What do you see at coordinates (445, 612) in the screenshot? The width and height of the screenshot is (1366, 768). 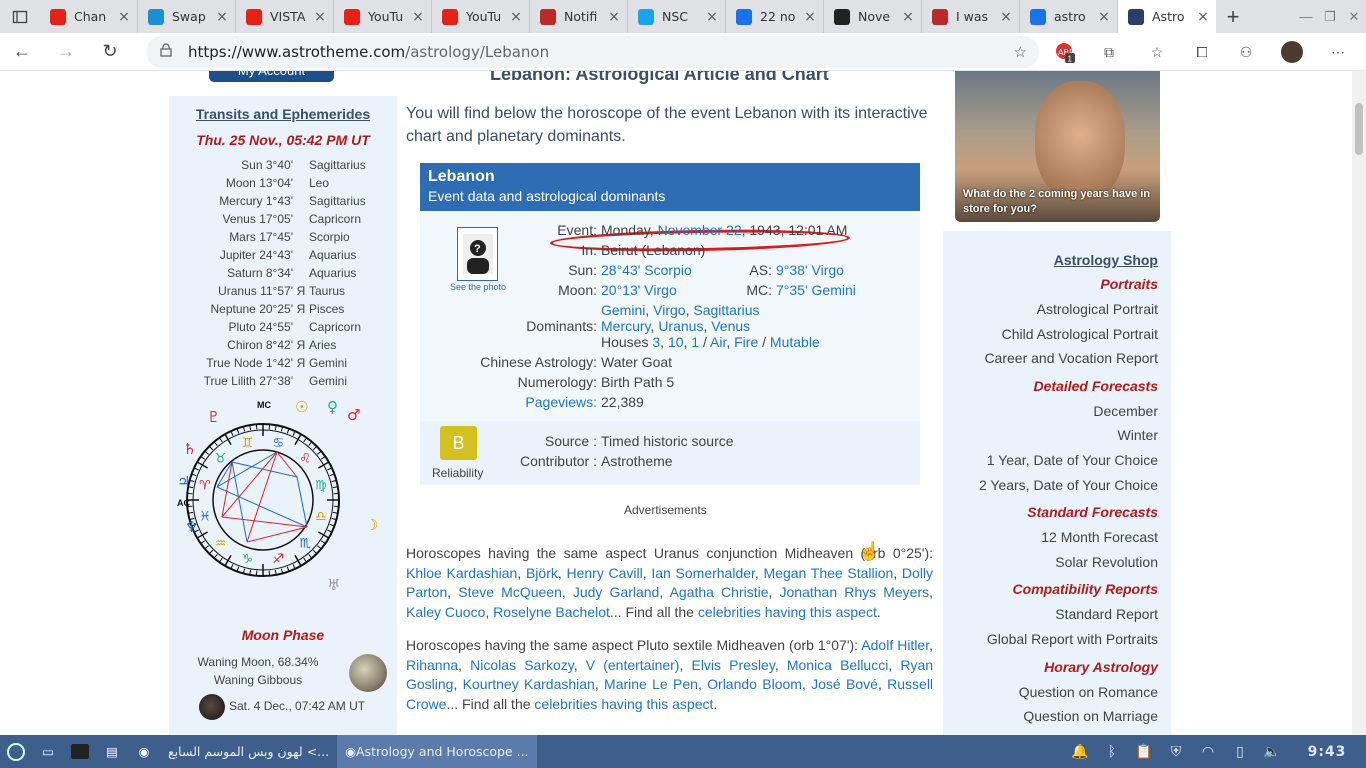 I see `celebrity-link: Kaley Cuoco` at bounding box center [445, 612].